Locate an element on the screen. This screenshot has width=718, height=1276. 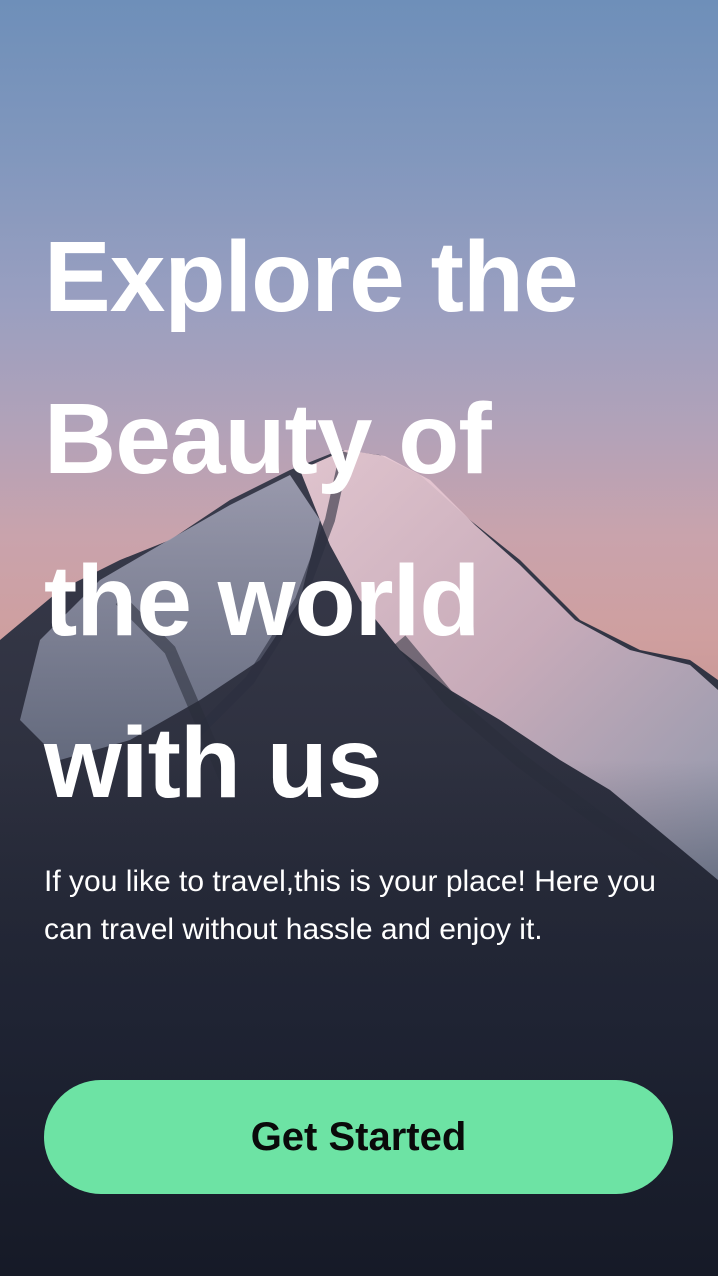
get-started-label: Get Started is located at coordinates (358, 1136).